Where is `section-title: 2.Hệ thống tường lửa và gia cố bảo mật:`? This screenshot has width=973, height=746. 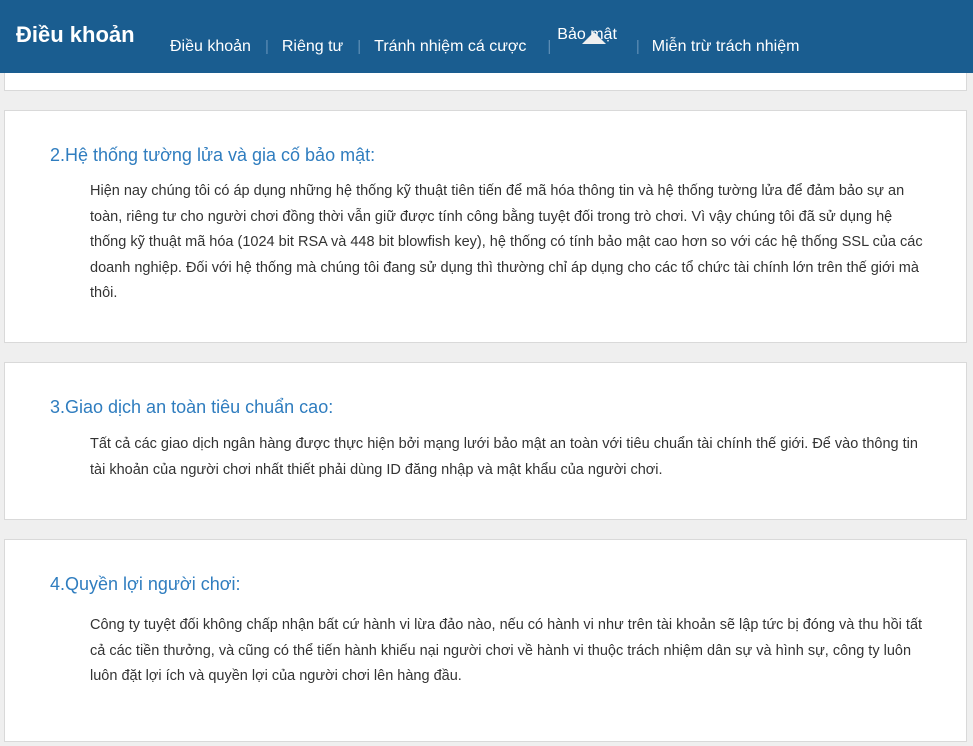 section-title: 2.Hệ thống tường lửa và gia cố bảo mật: is located at coordinates (213, 155).